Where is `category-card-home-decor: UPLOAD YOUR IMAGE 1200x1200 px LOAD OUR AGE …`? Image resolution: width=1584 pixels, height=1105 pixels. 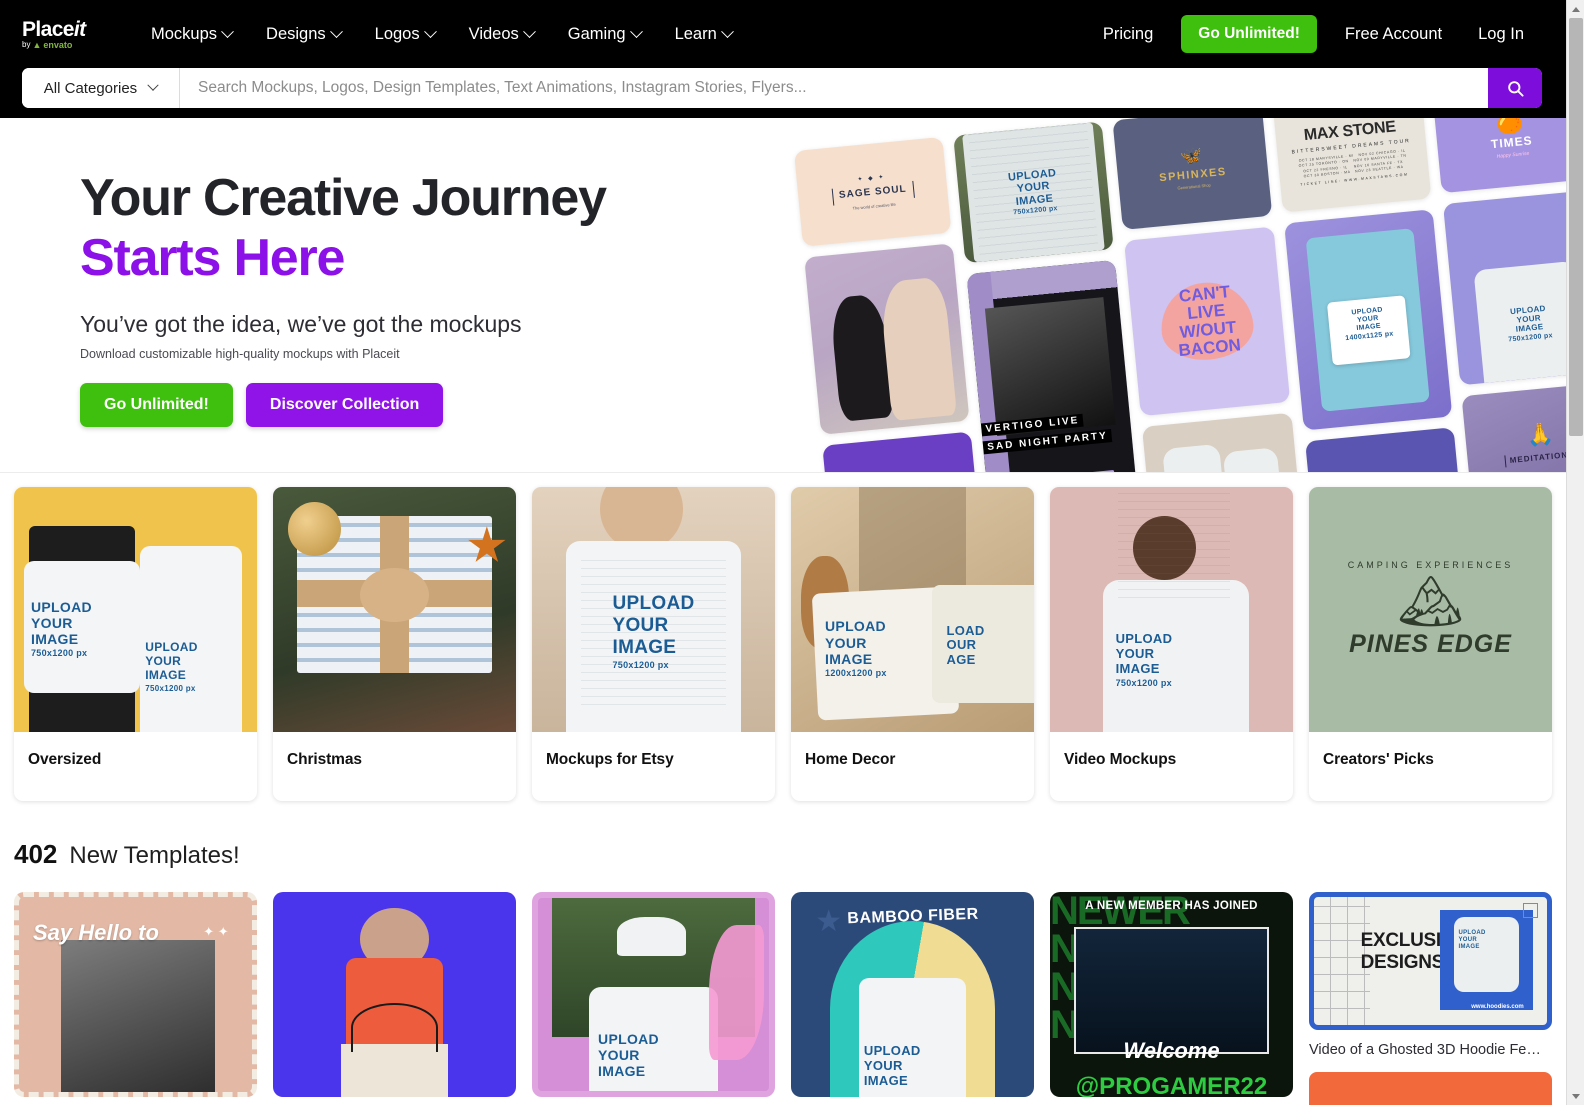
category-card-home-decor: UPLOAD YOUR IMAGE 1200x1200 px LOAD OUR AGE … is located at coordinates (912, 644).